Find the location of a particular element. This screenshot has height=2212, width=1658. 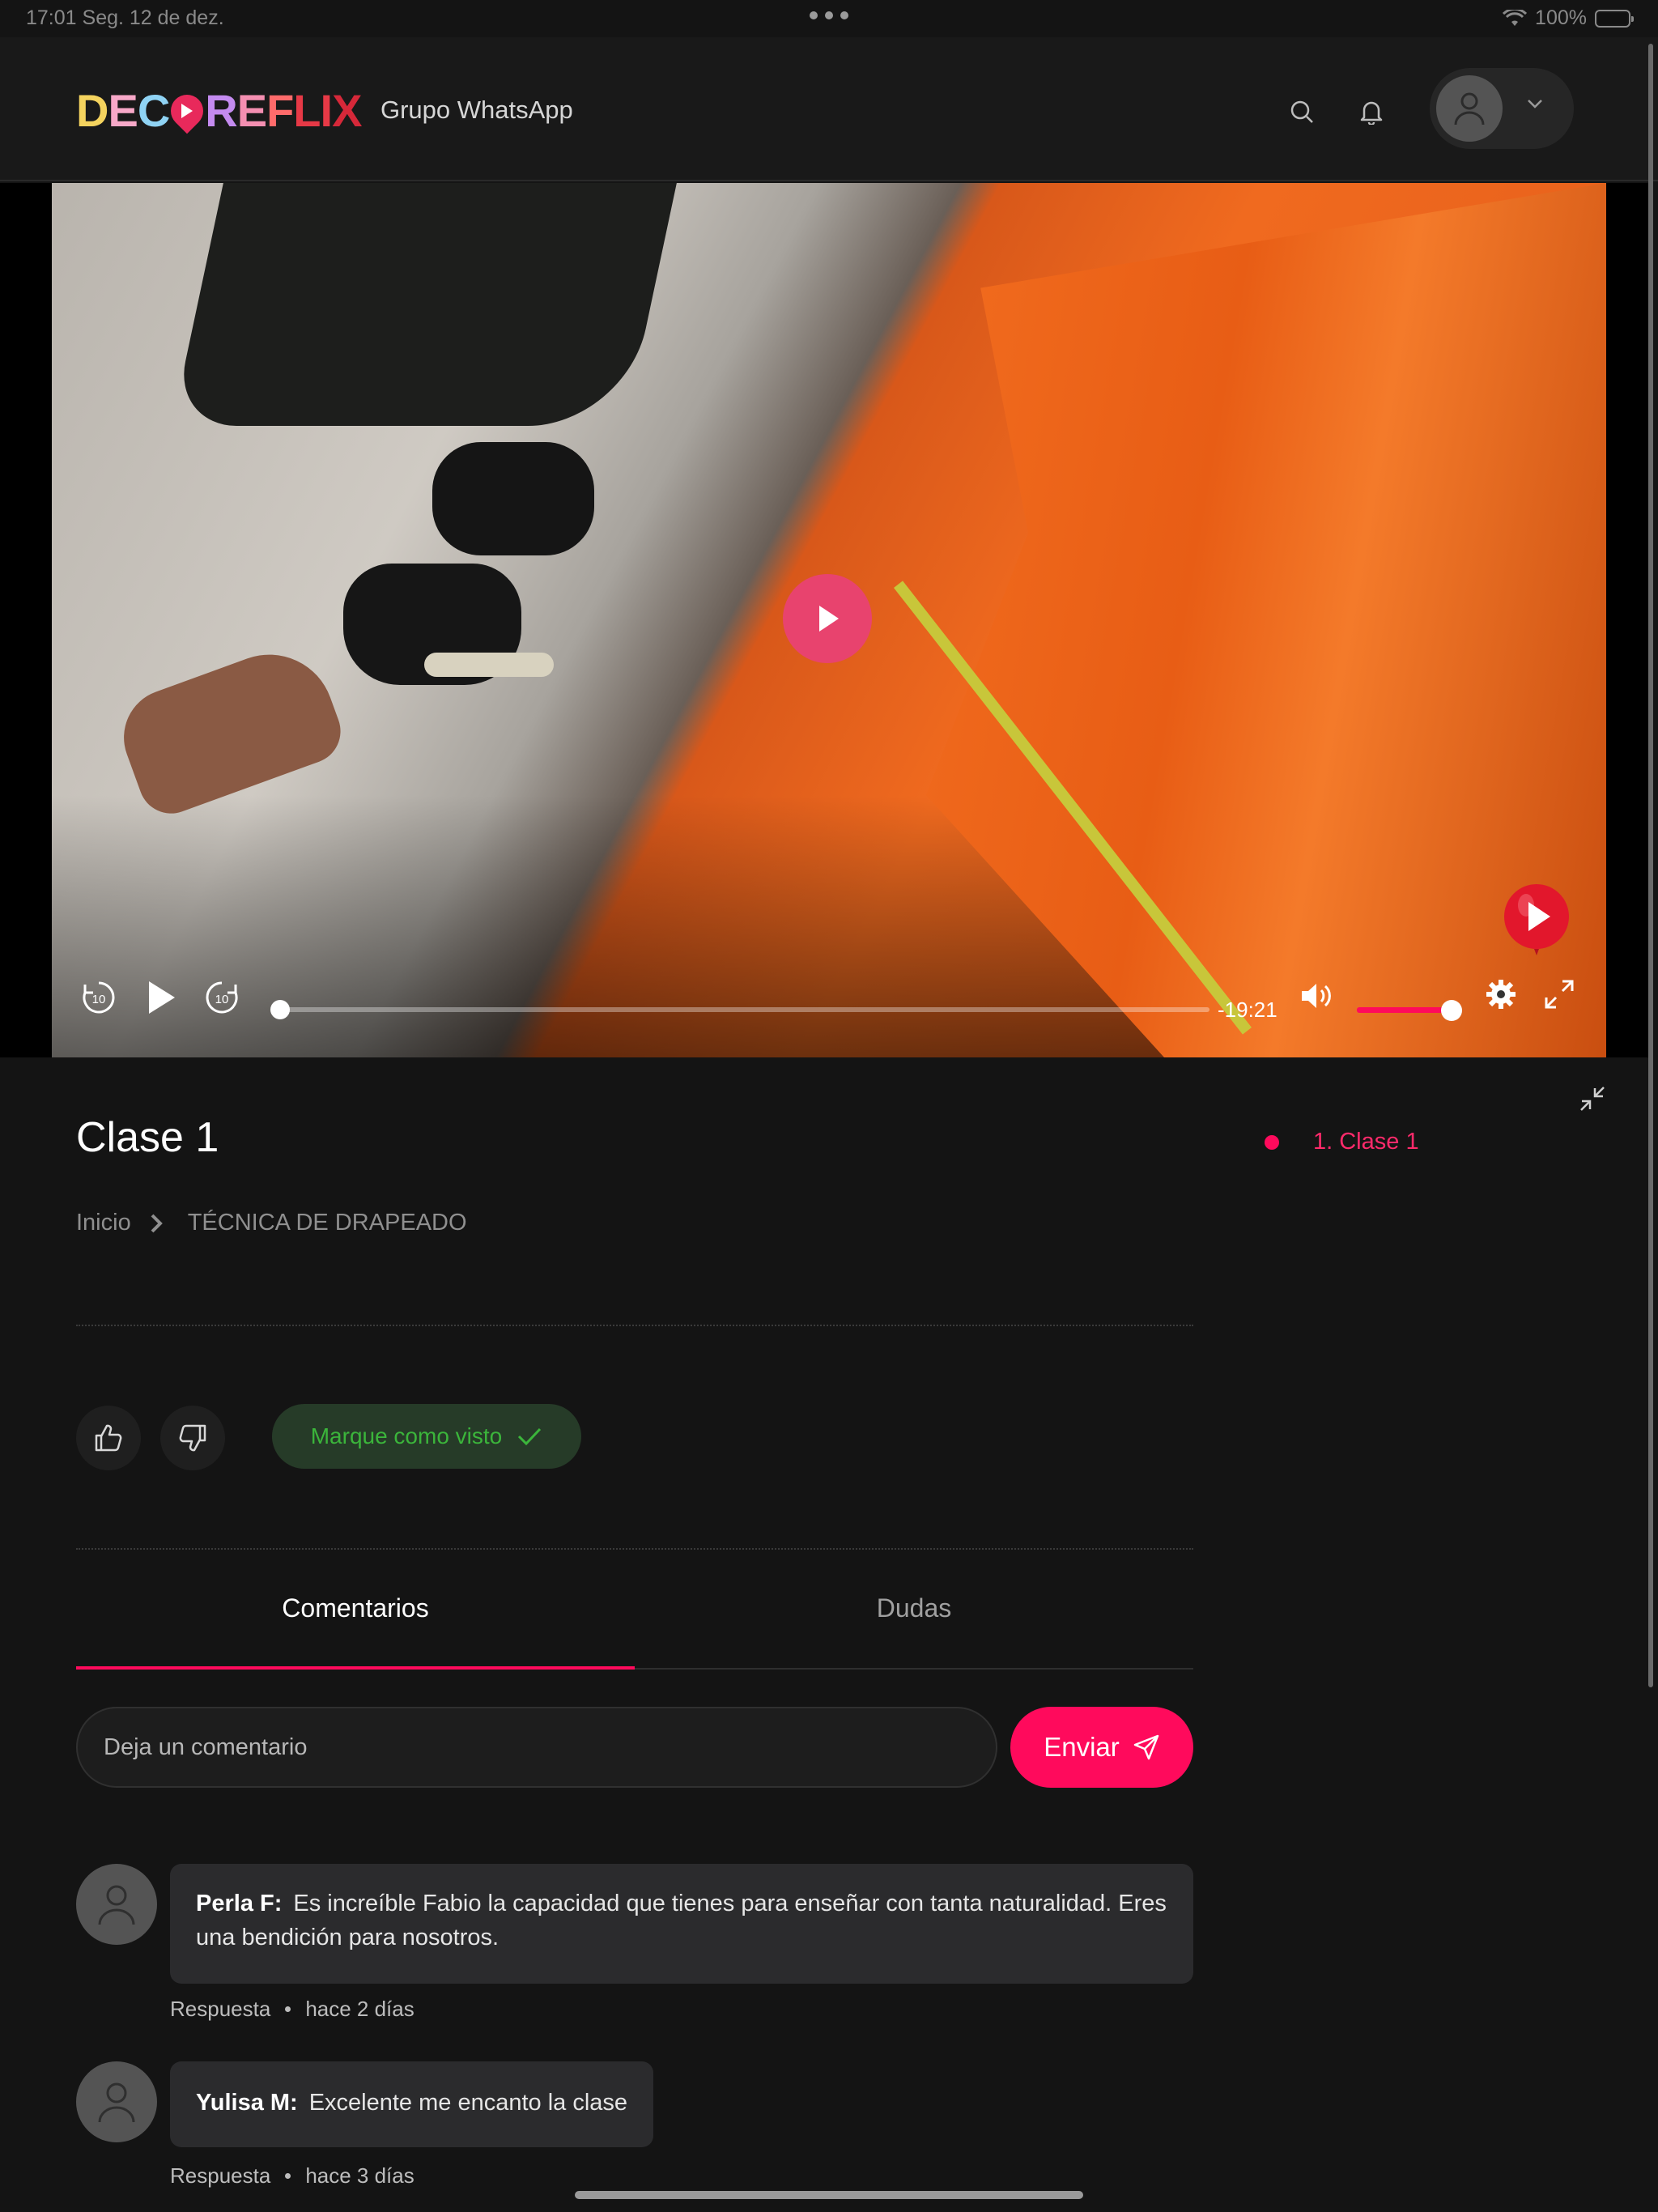

settings-button is located at coordinates (1501, 994).